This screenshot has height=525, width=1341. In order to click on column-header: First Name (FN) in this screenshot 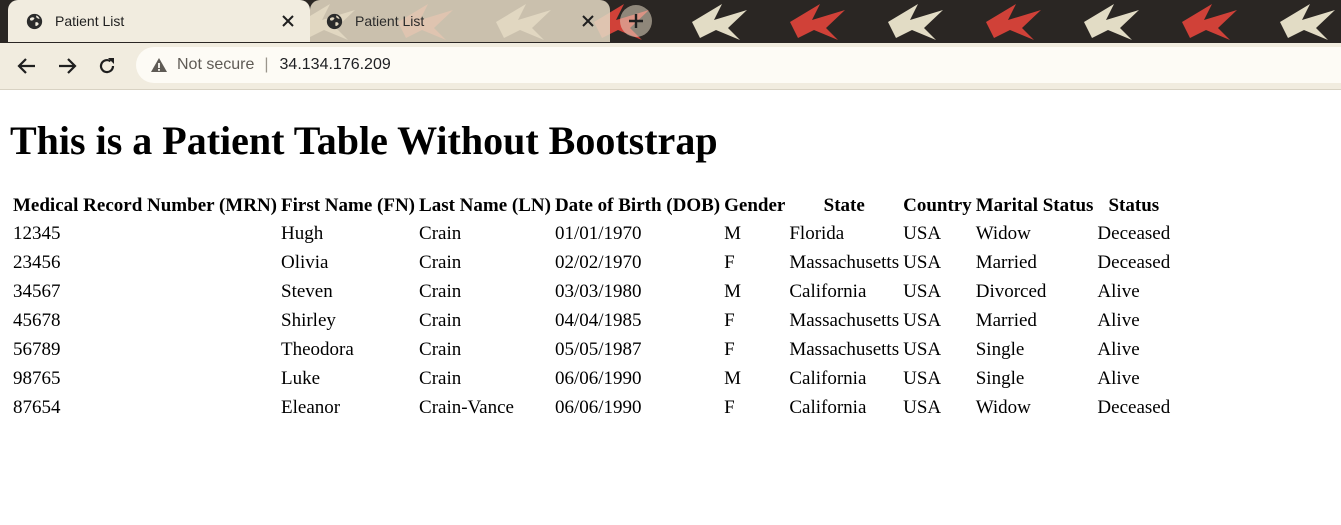, I will do `click(348, 205)`.